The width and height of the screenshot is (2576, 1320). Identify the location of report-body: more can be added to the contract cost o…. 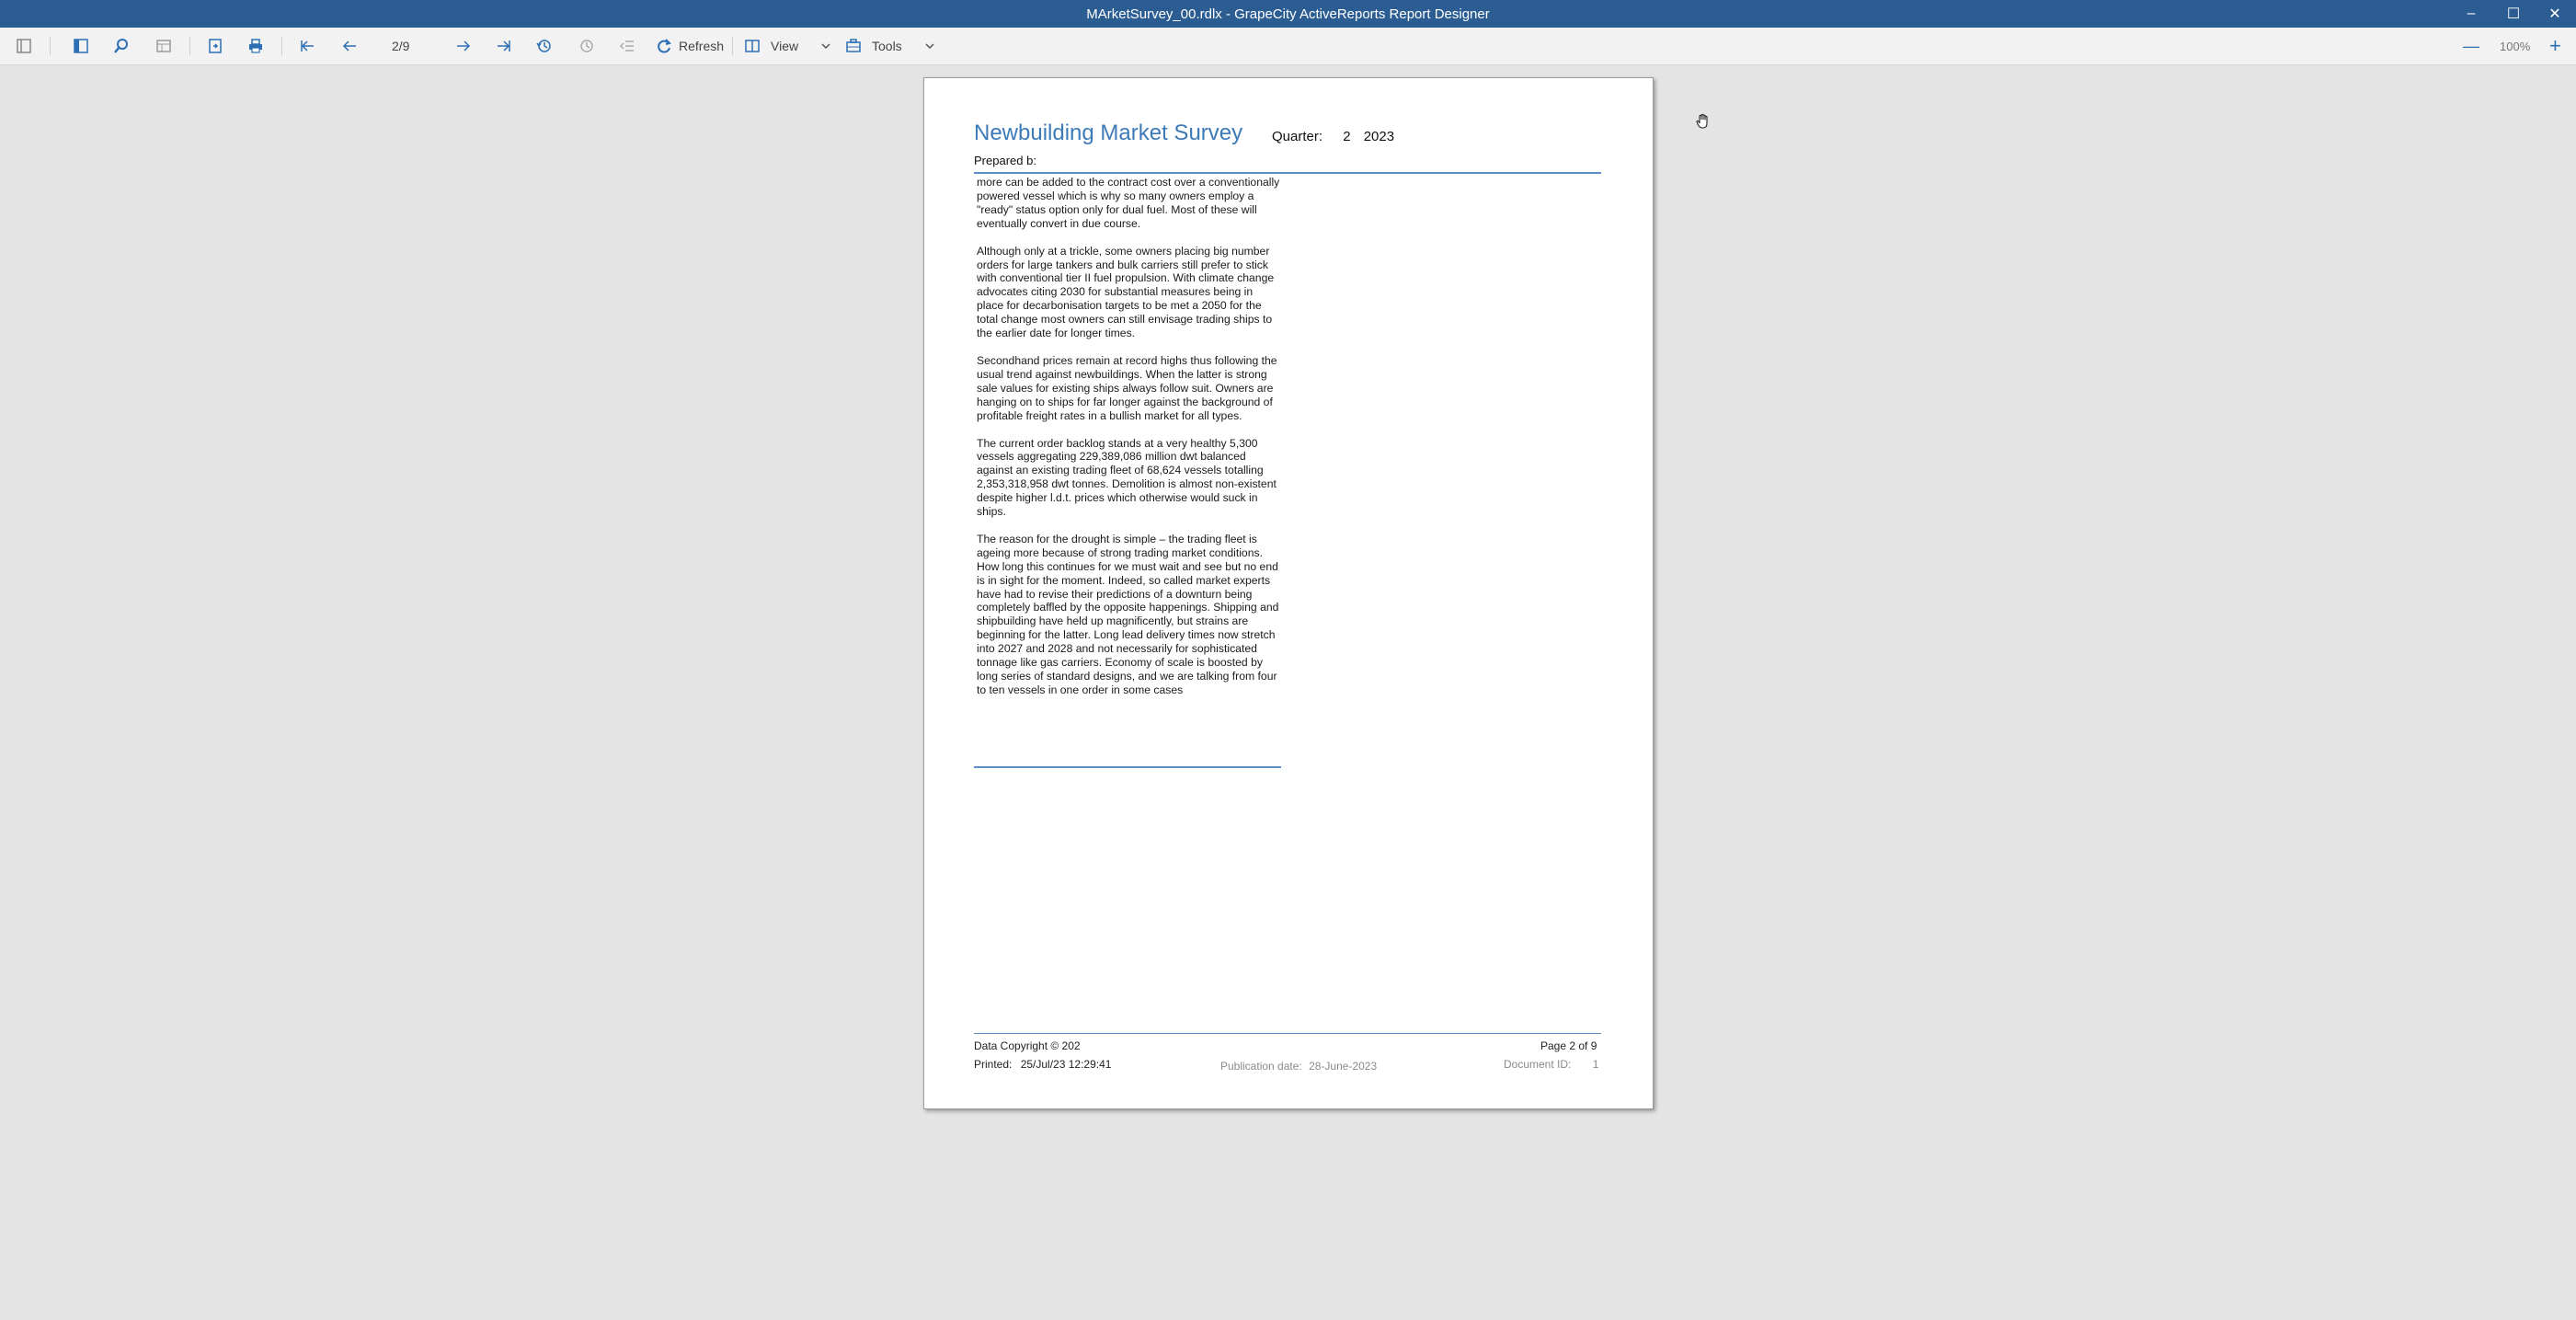
(1128, 443).